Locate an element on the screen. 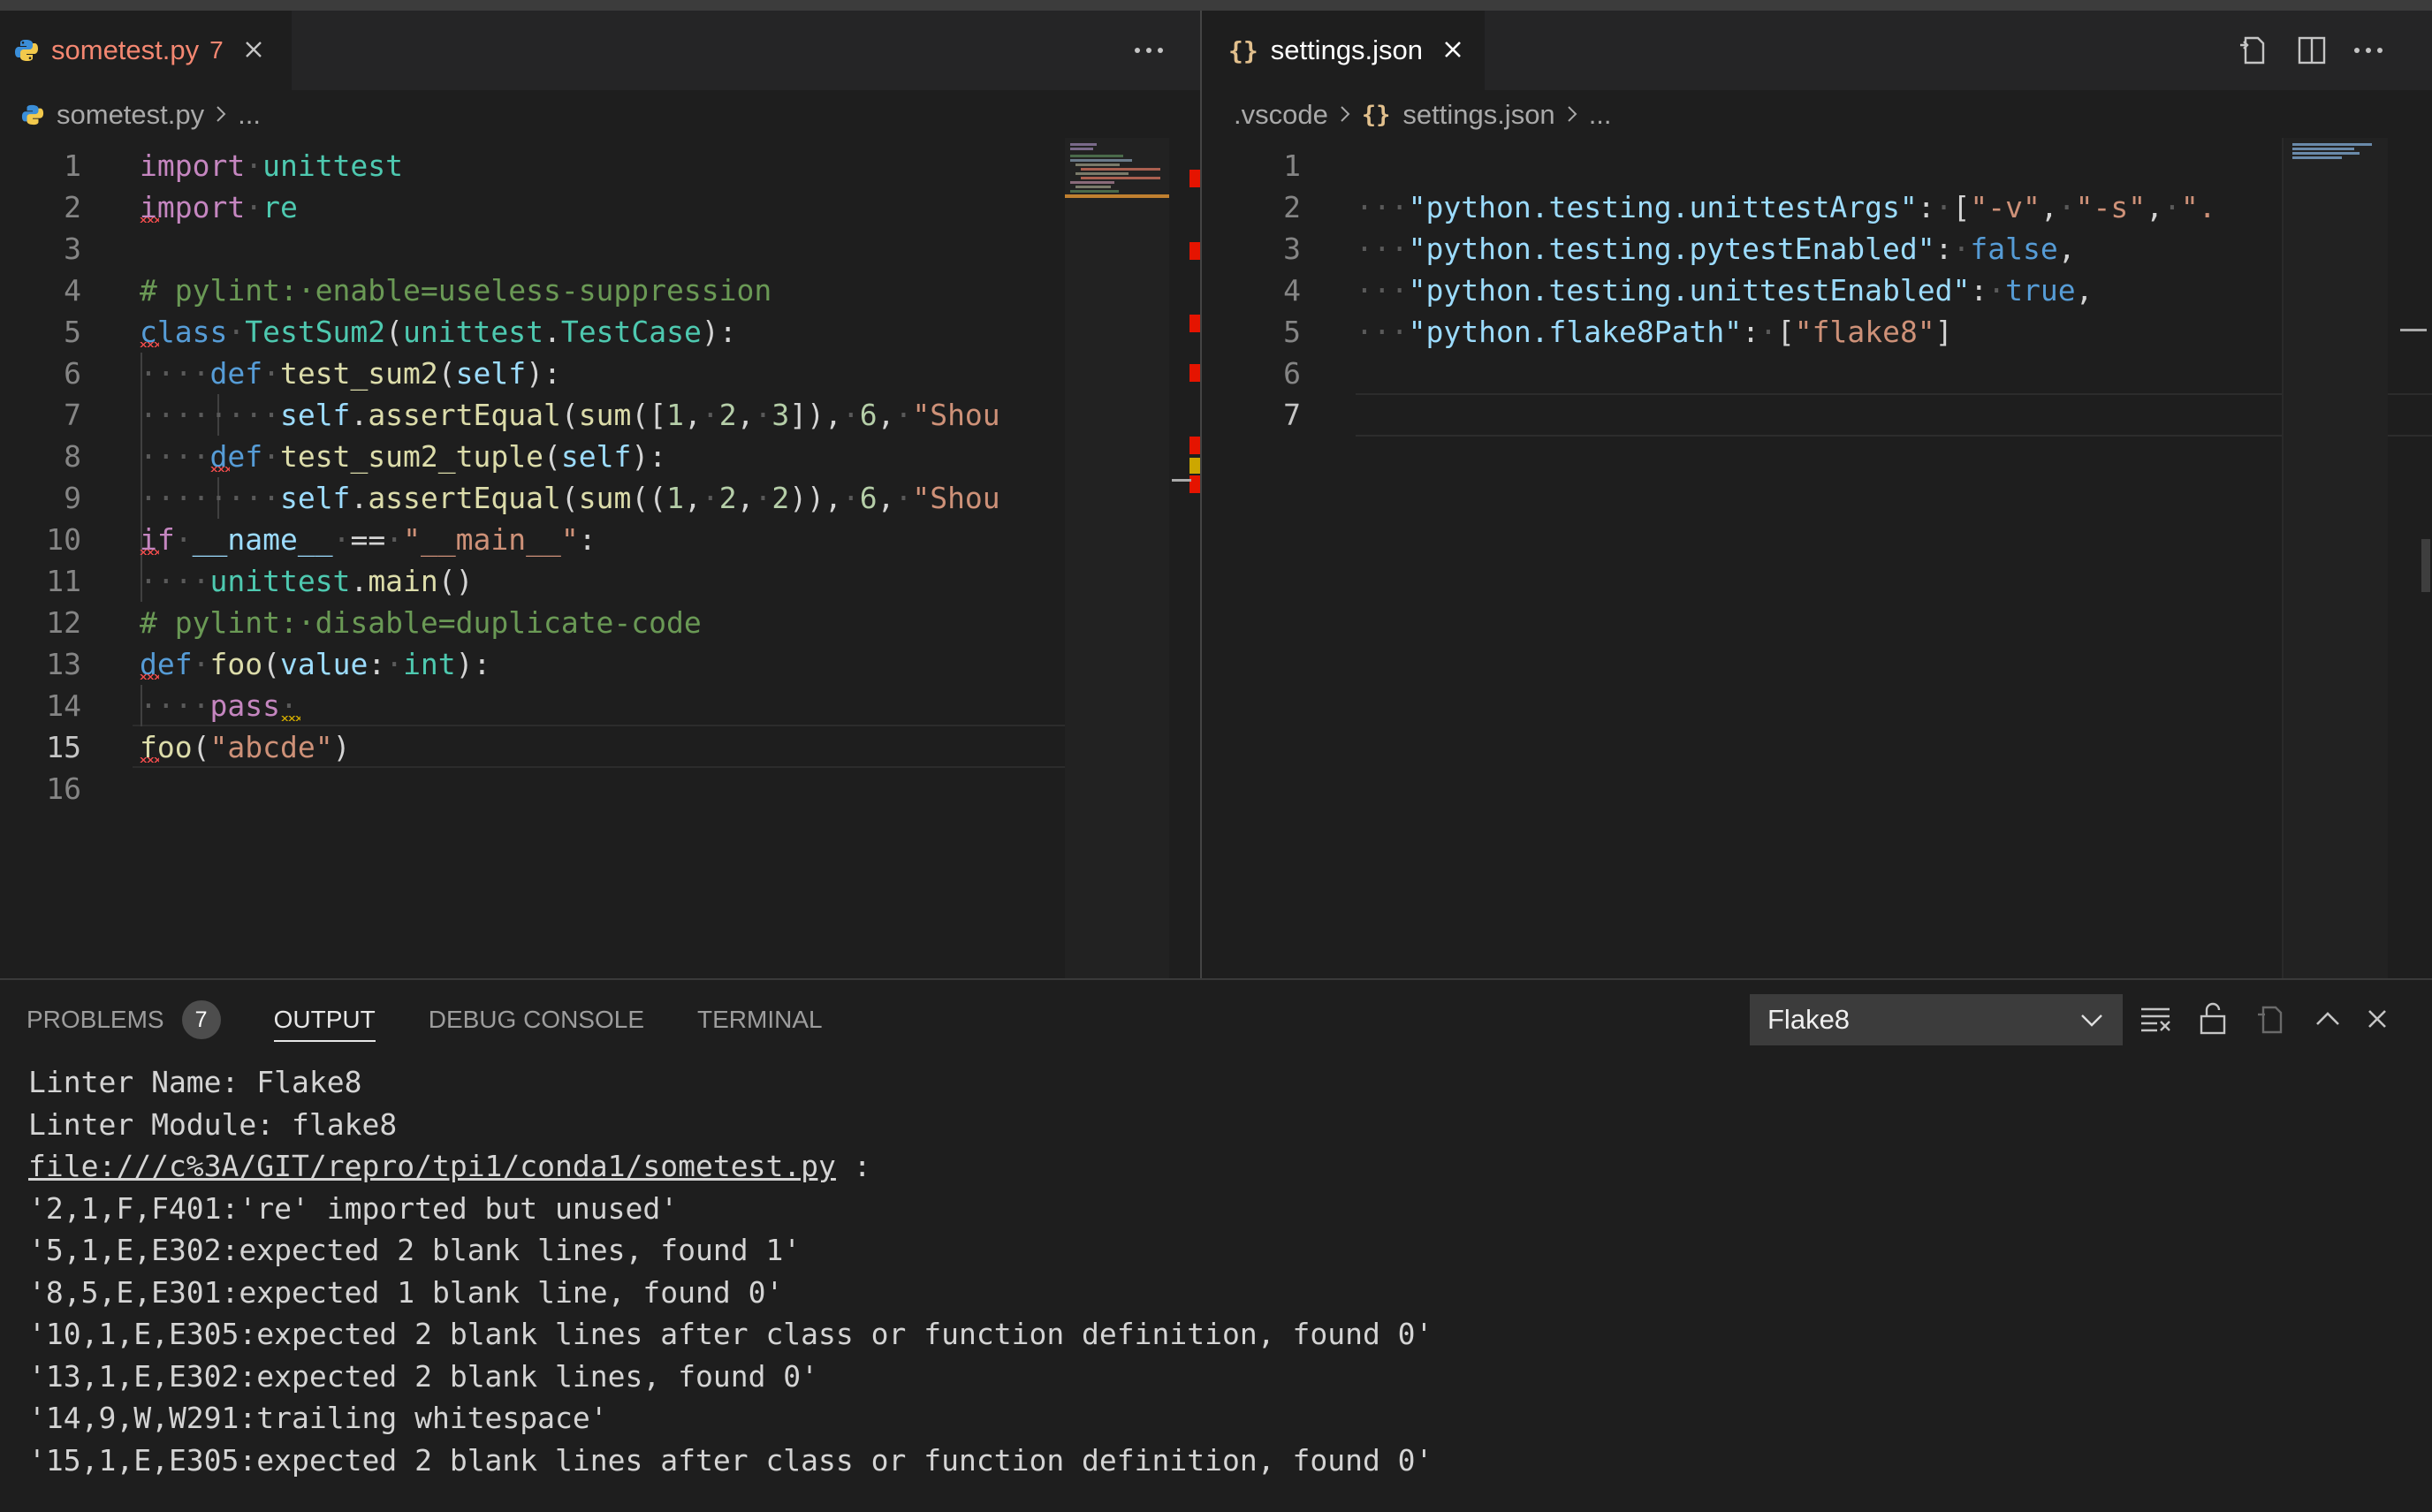 This screenshot has width=2432, height=1512. tab-filename: settings.json is located at coordinates (1347, 49).